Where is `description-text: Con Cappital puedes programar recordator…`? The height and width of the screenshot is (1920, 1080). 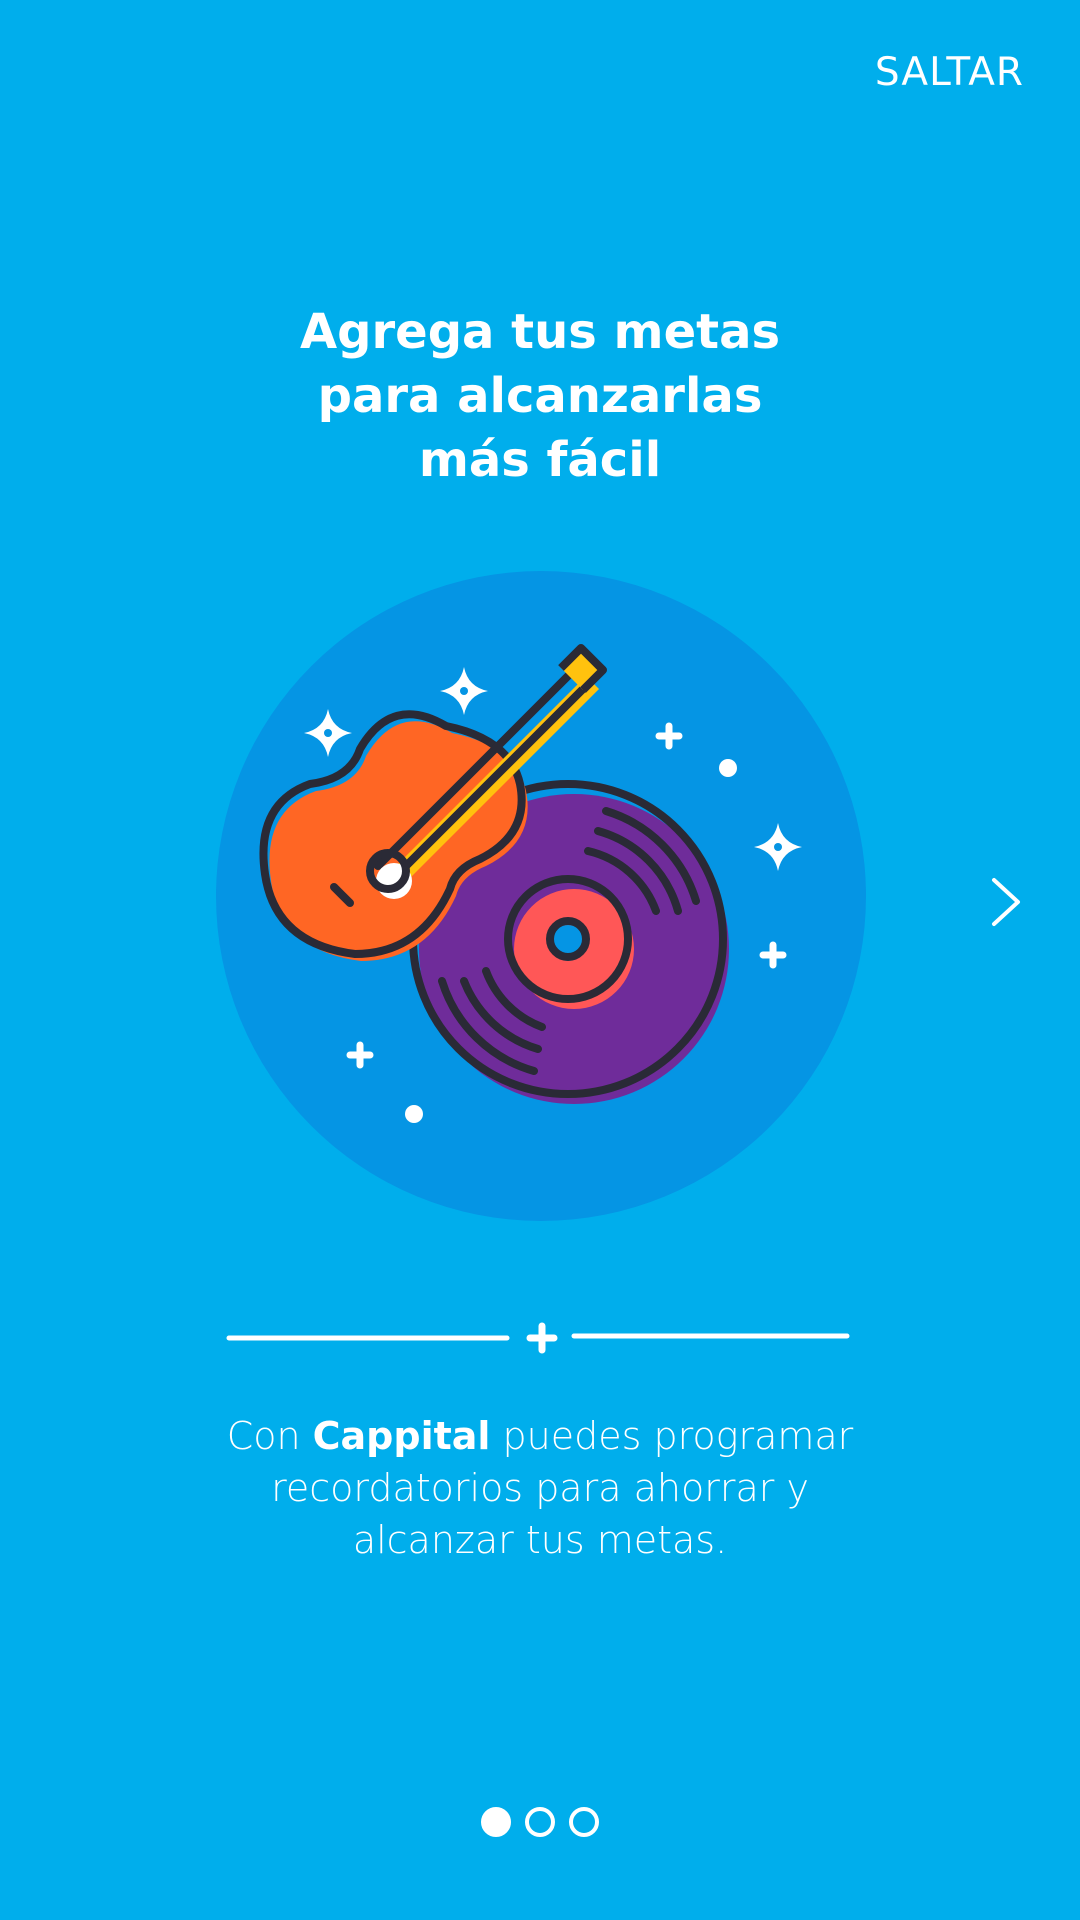
description-text: Con Cappital puedes programar recordator… is located at coordinates (540, 1488).